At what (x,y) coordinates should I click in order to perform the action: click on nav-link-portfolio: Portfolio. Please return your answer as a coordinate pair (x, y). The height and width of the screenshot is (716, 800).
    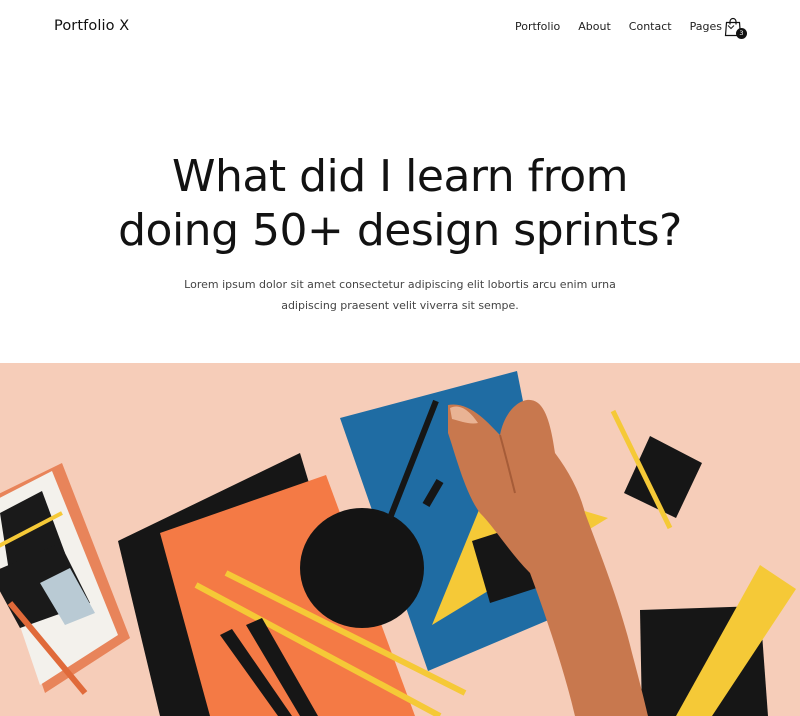
    Looking at the image, I should click on (537, 26).